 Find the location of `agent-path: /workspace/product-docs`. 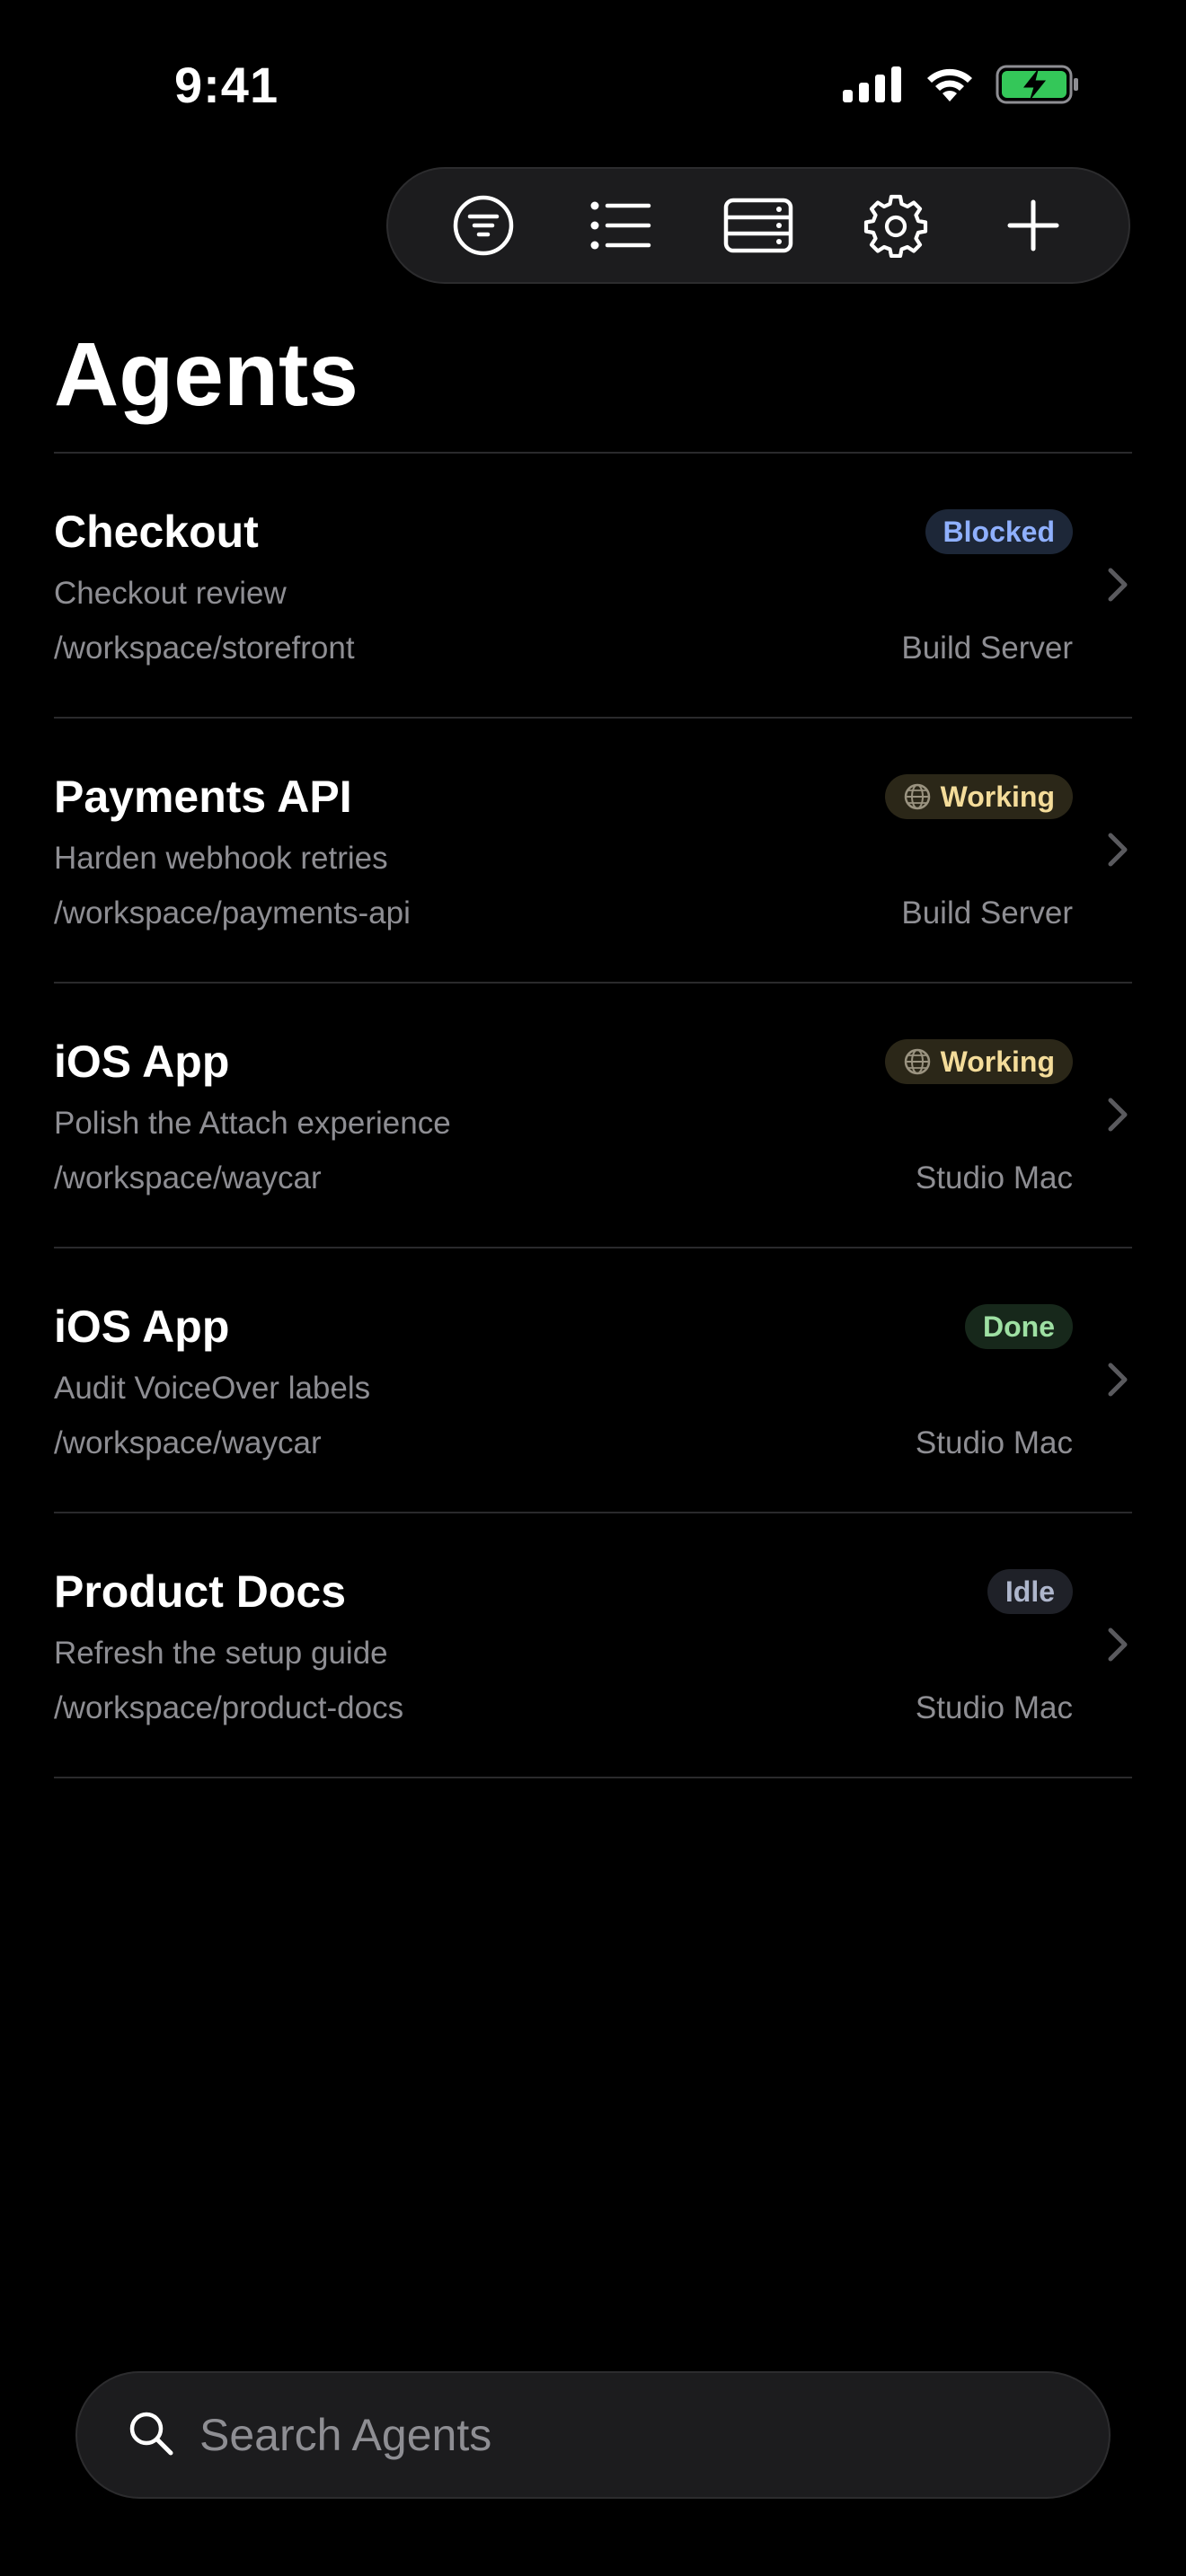

agent-path: /workspace/product-docs is located at coordinates (229, 1707).